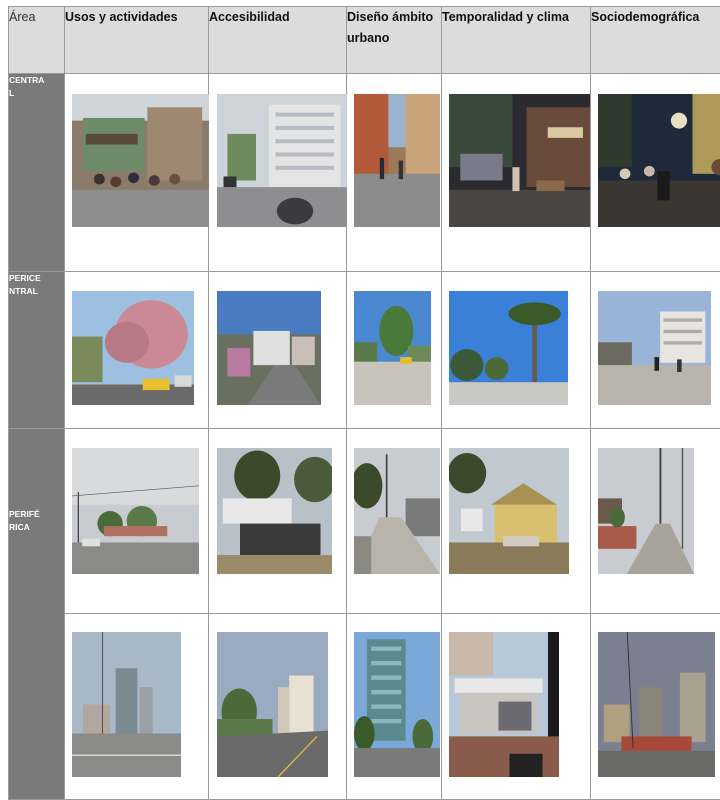 The image size is (720, 800). What do you see at coordinates (659, 160) in the screenshot?
I see `photo-central-crowd-night` at bounding box center [659, 160].